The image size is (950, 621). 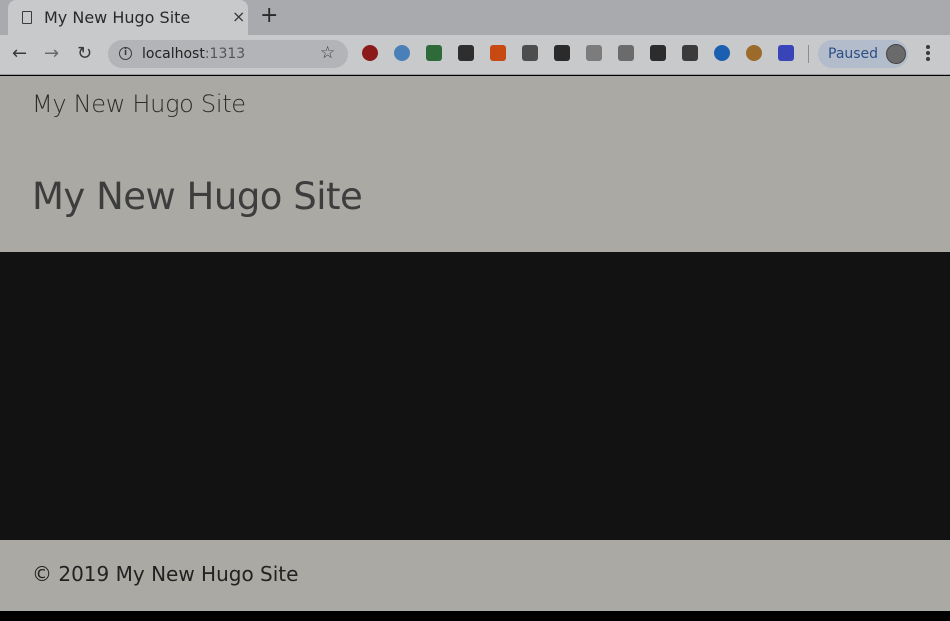 I want to click on browser-menu-icon, so click(x=928, y=54).